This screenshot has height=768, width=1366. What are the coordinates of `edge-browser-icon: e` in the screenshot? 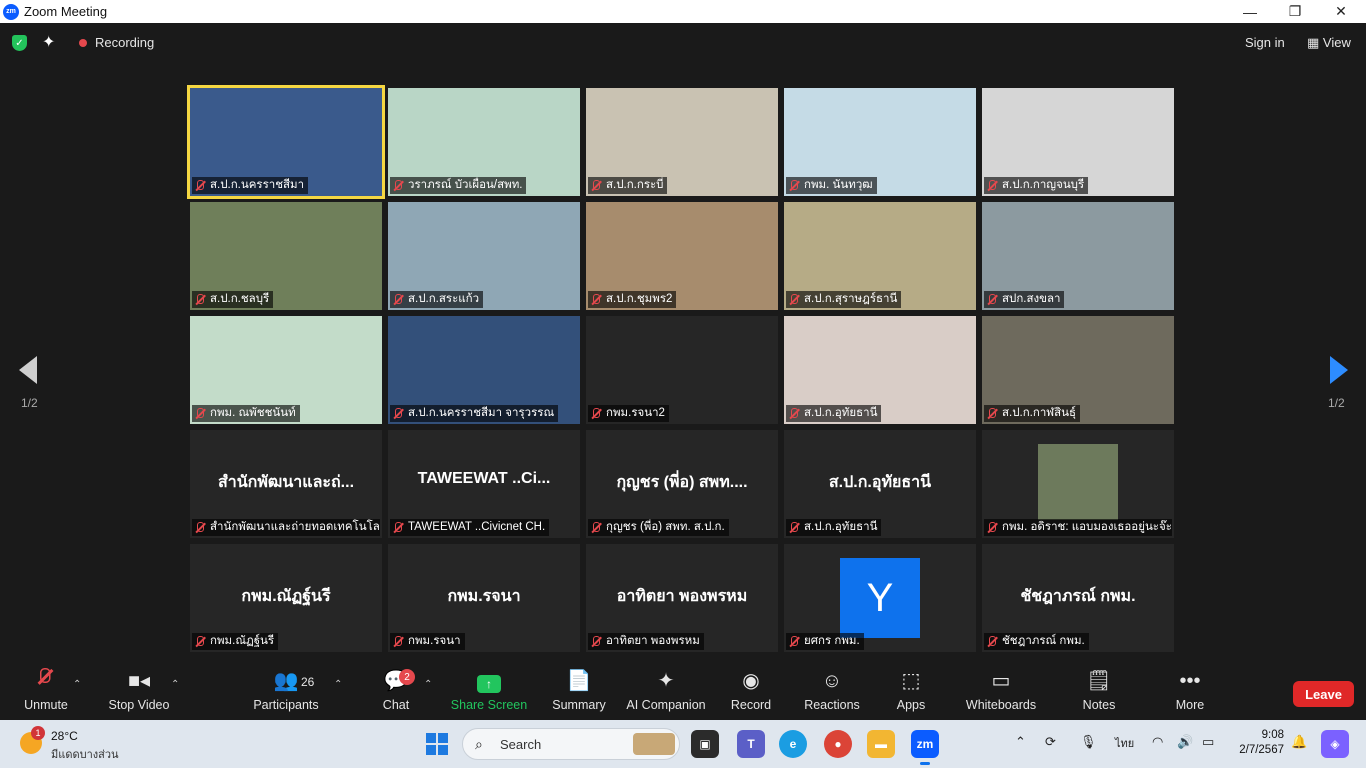 It's located at (793, 744).